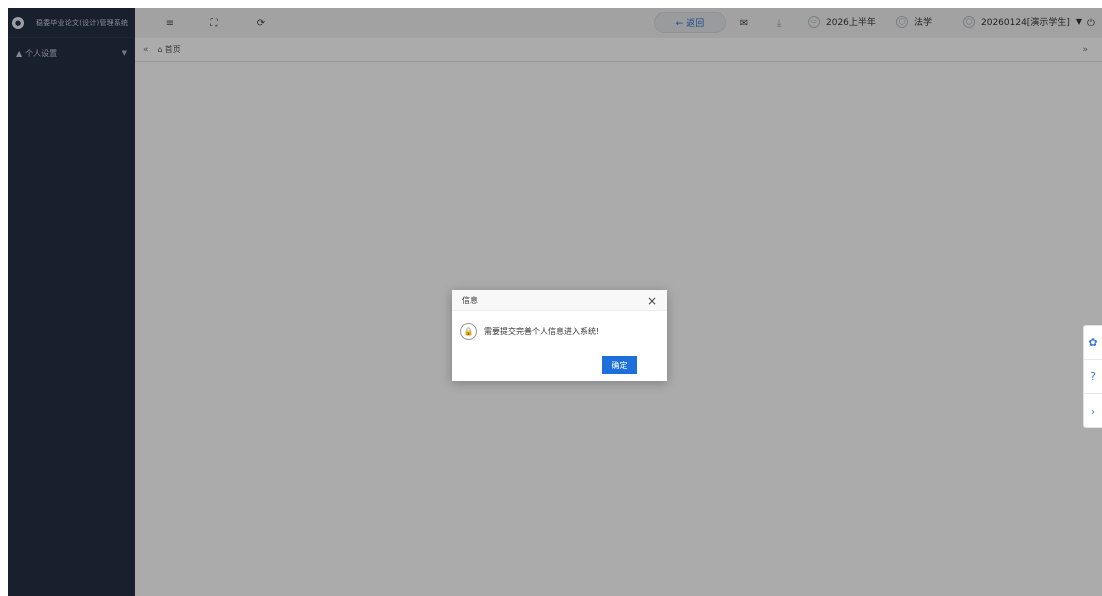  What do you see at coordinates (470, 300) in the screenshot?
I see `dialog-title: 信息` at bounding box center [470, 300].